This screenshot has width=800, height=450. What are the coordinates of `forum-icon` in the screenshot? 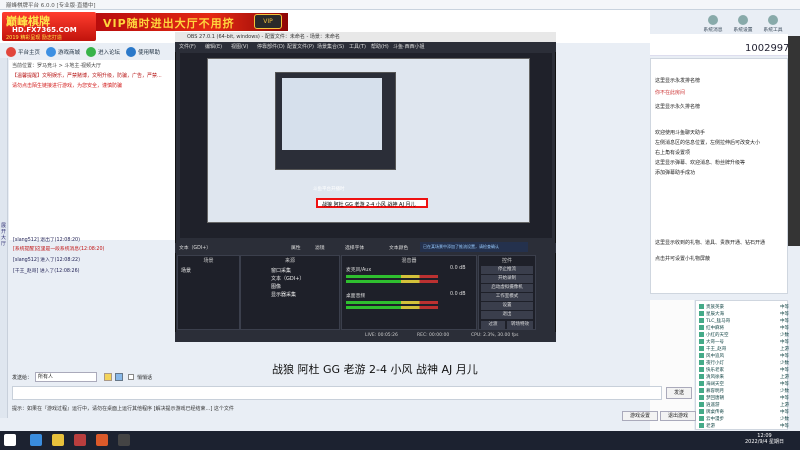 It's located at (91, 52).